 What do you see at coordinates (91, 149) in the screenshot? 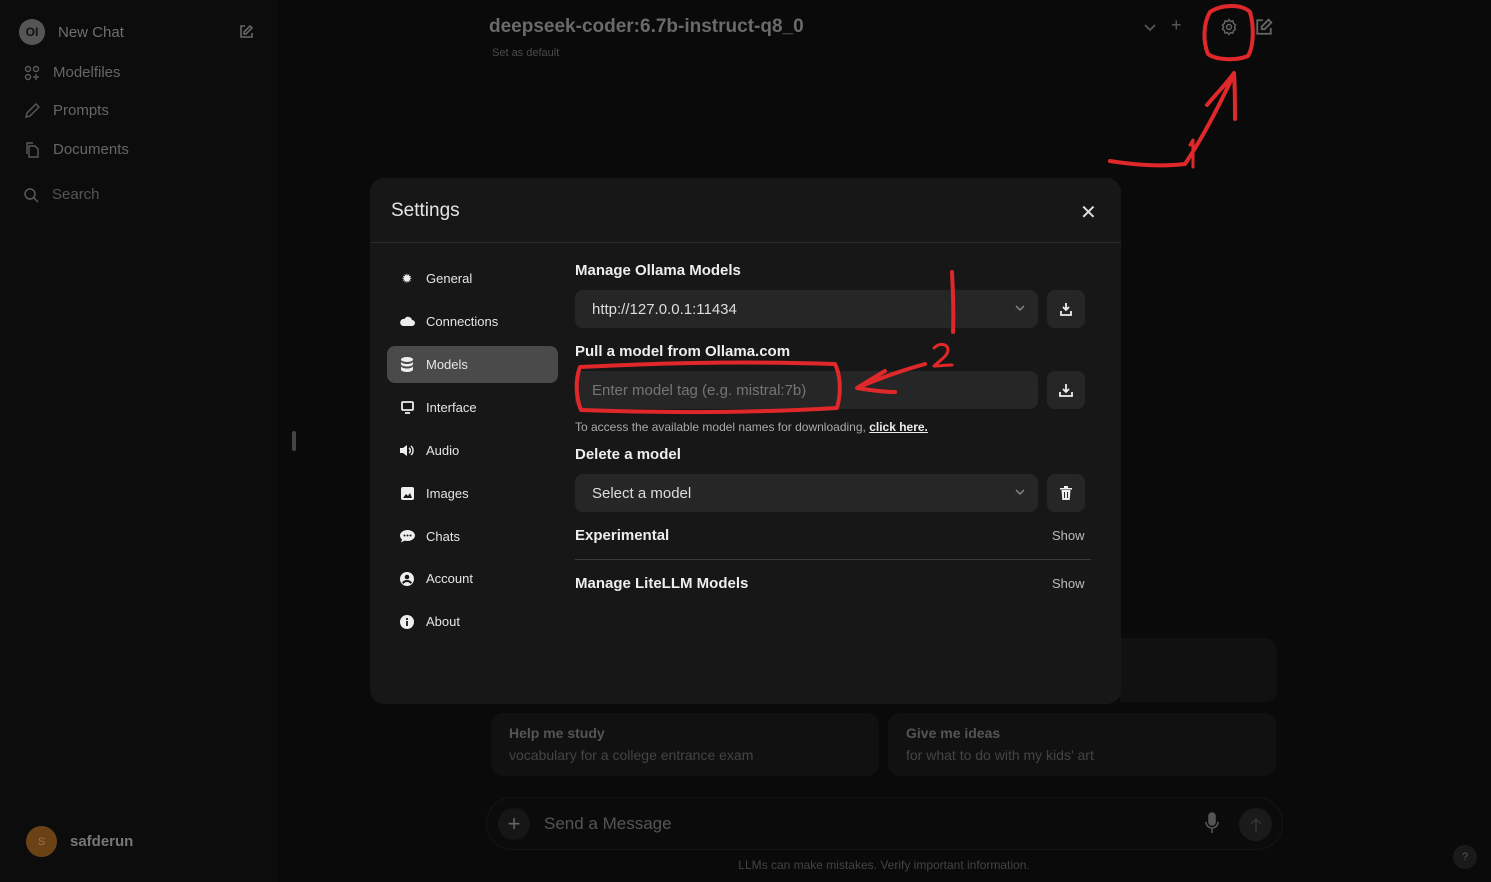
I see `sidebar-item-label: Documents` at bounding box center [91, 149].